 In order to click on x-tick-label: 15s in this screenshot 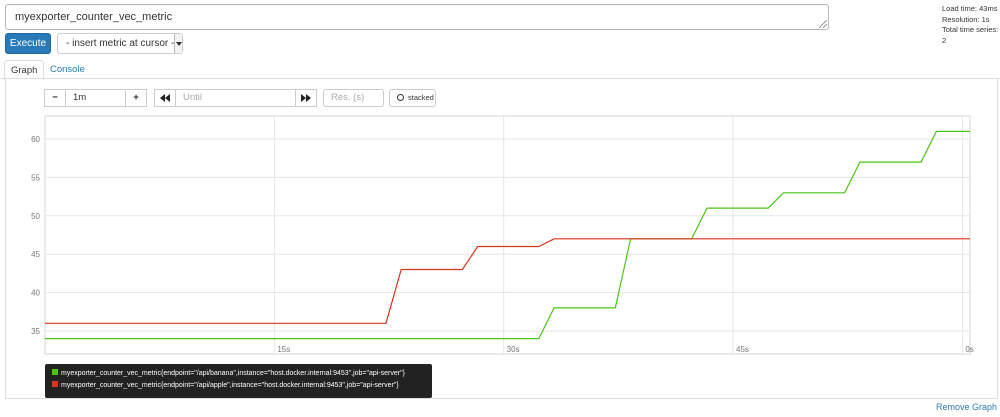, I will do `click(283, 349)`.